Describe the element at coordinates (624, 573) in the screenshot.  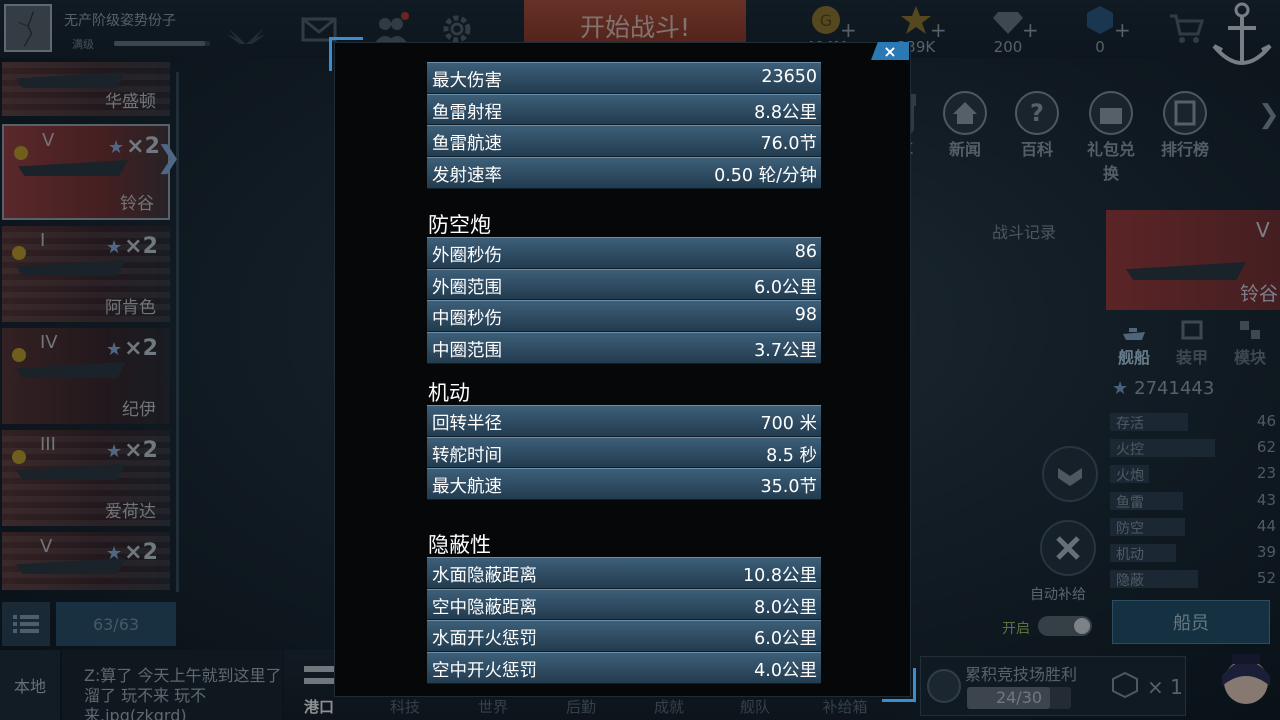
I see `stat-row: 水面隐蔽距离 10.8公里` at that location.